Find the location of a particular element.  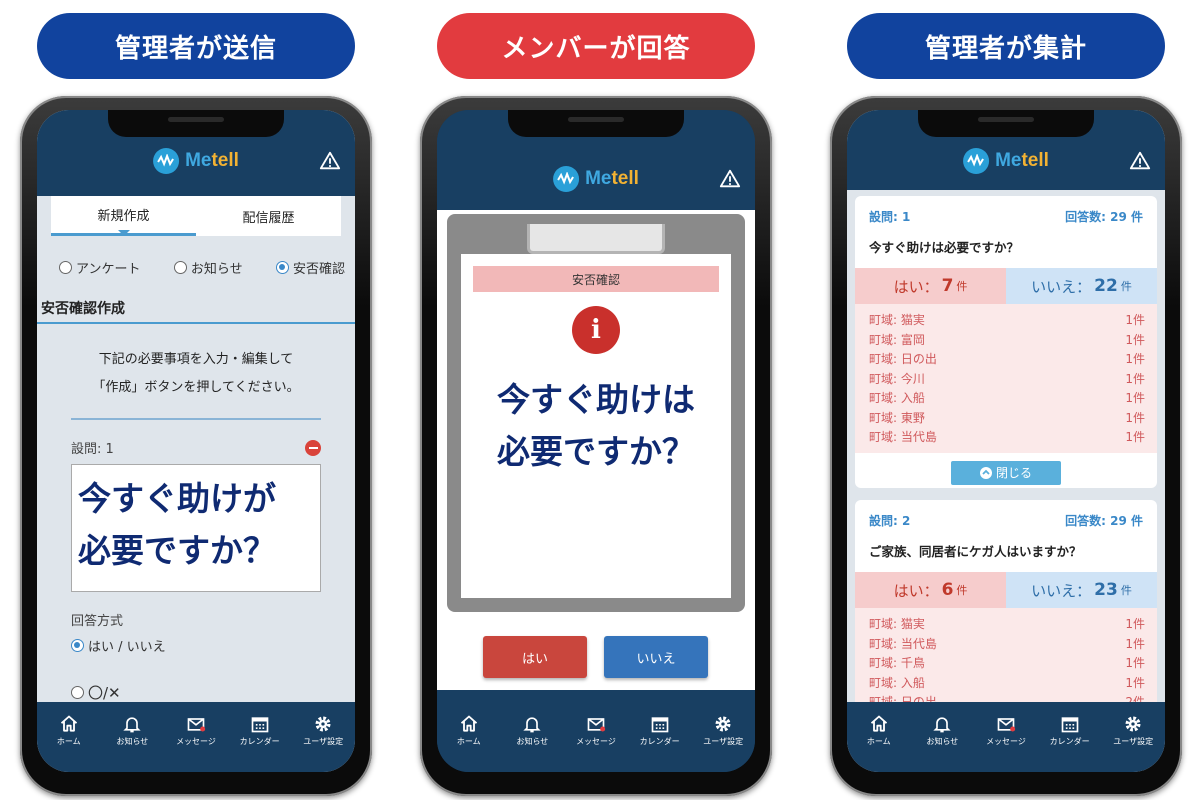

list-item: 町域: 日の出 1件 is located at coordinates (1007, 359).